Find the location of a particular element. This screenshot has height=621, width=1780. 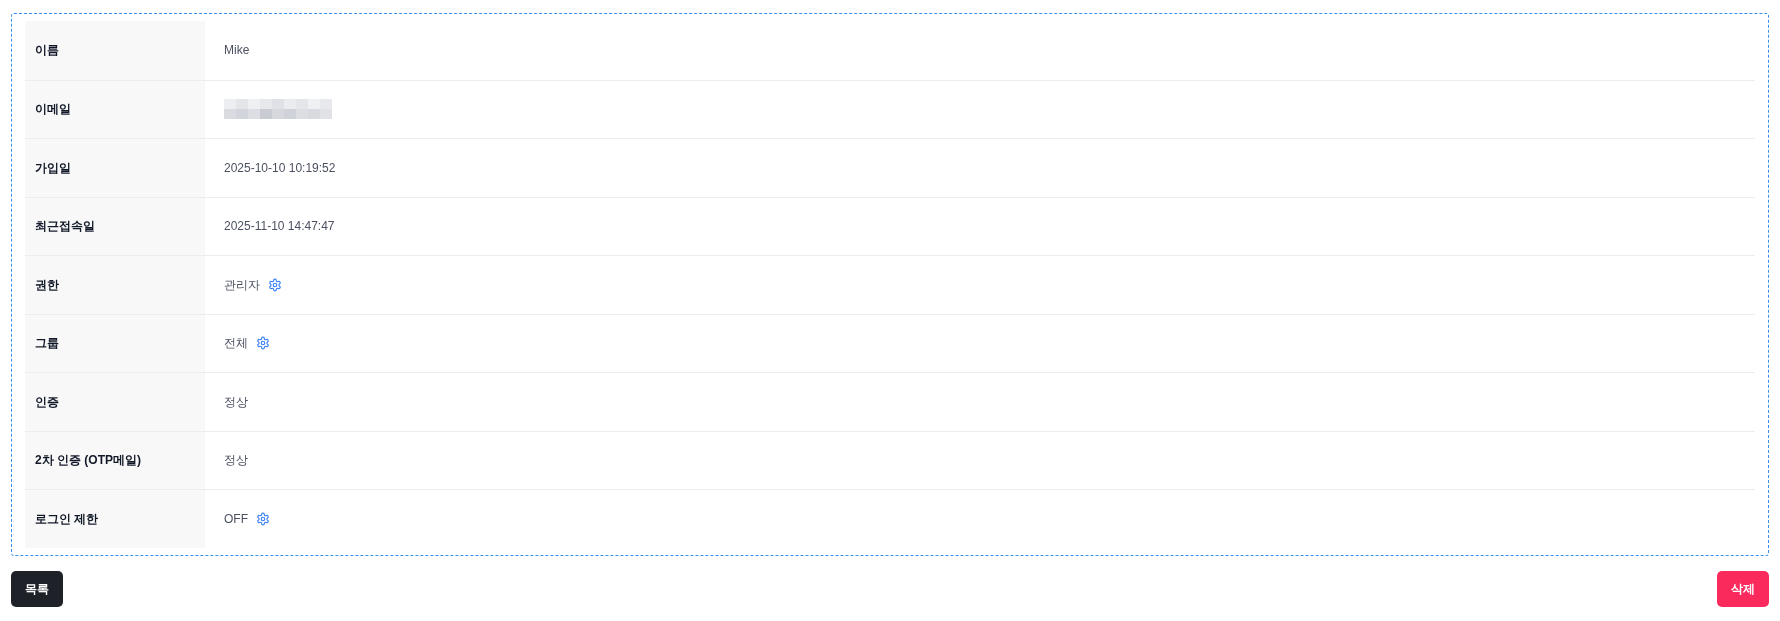

field-label: 이메일 is located at coordinates (53, 110).